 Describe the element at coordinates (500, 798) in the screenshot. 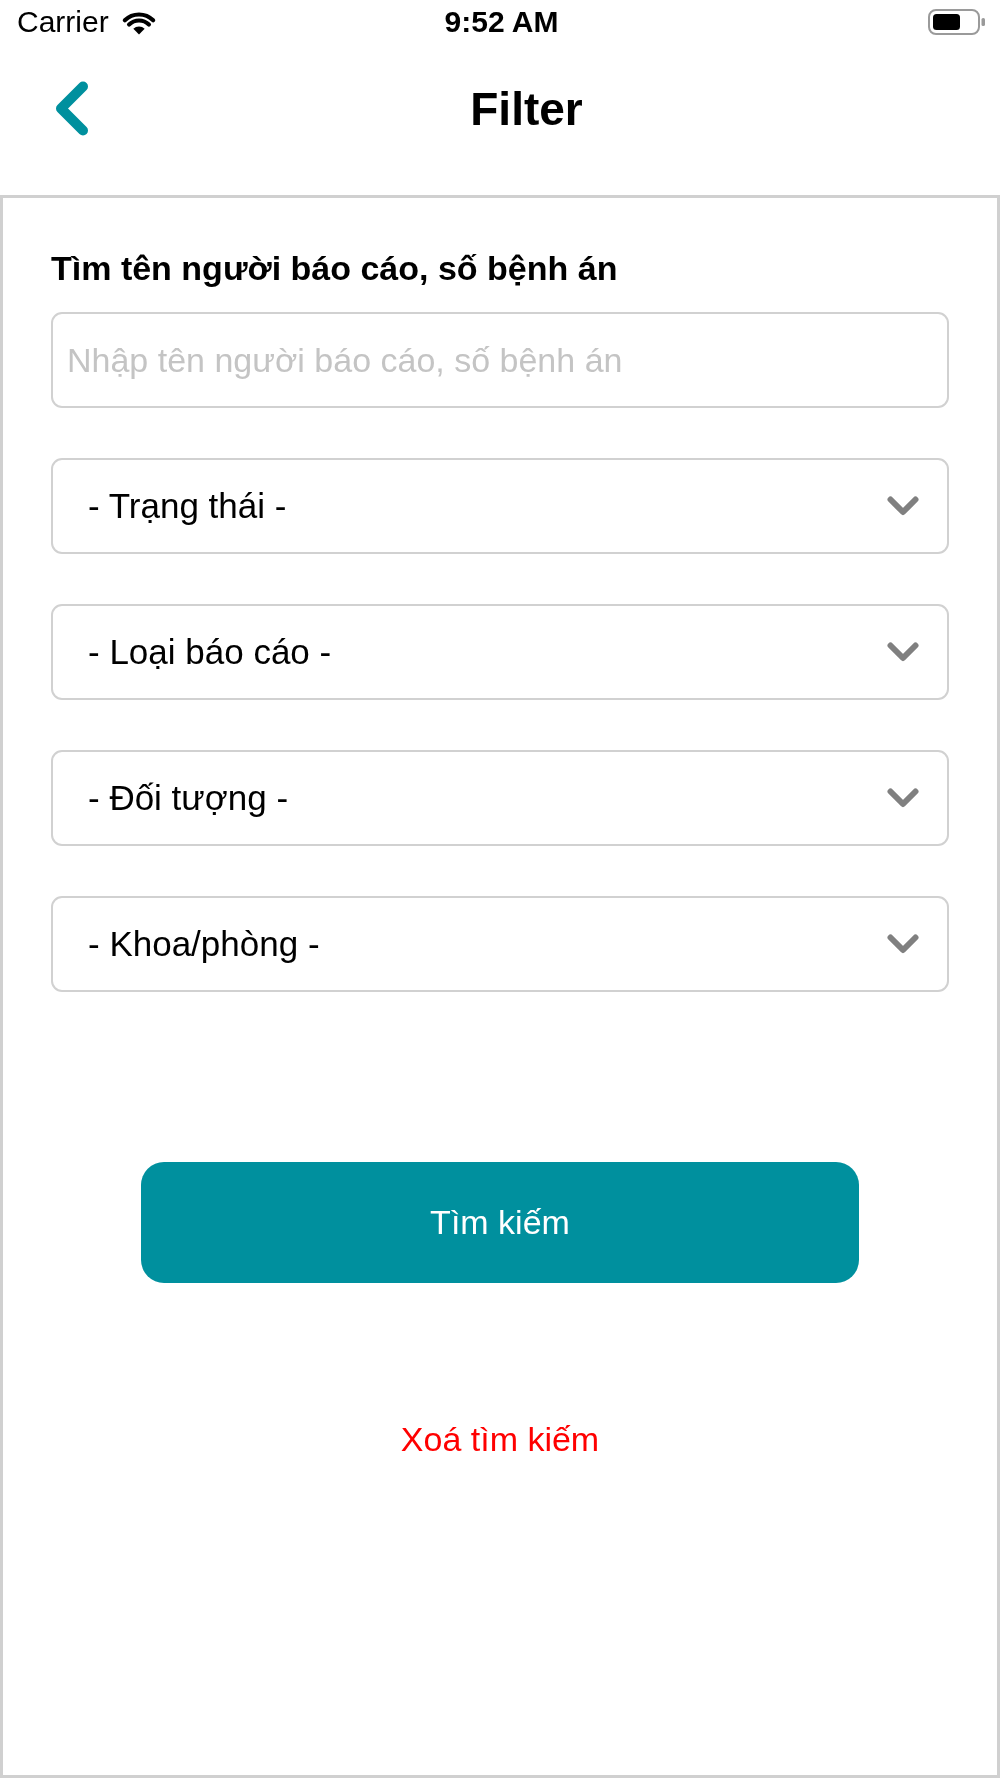

I see `select-field: - Đối tượng -` at that location.